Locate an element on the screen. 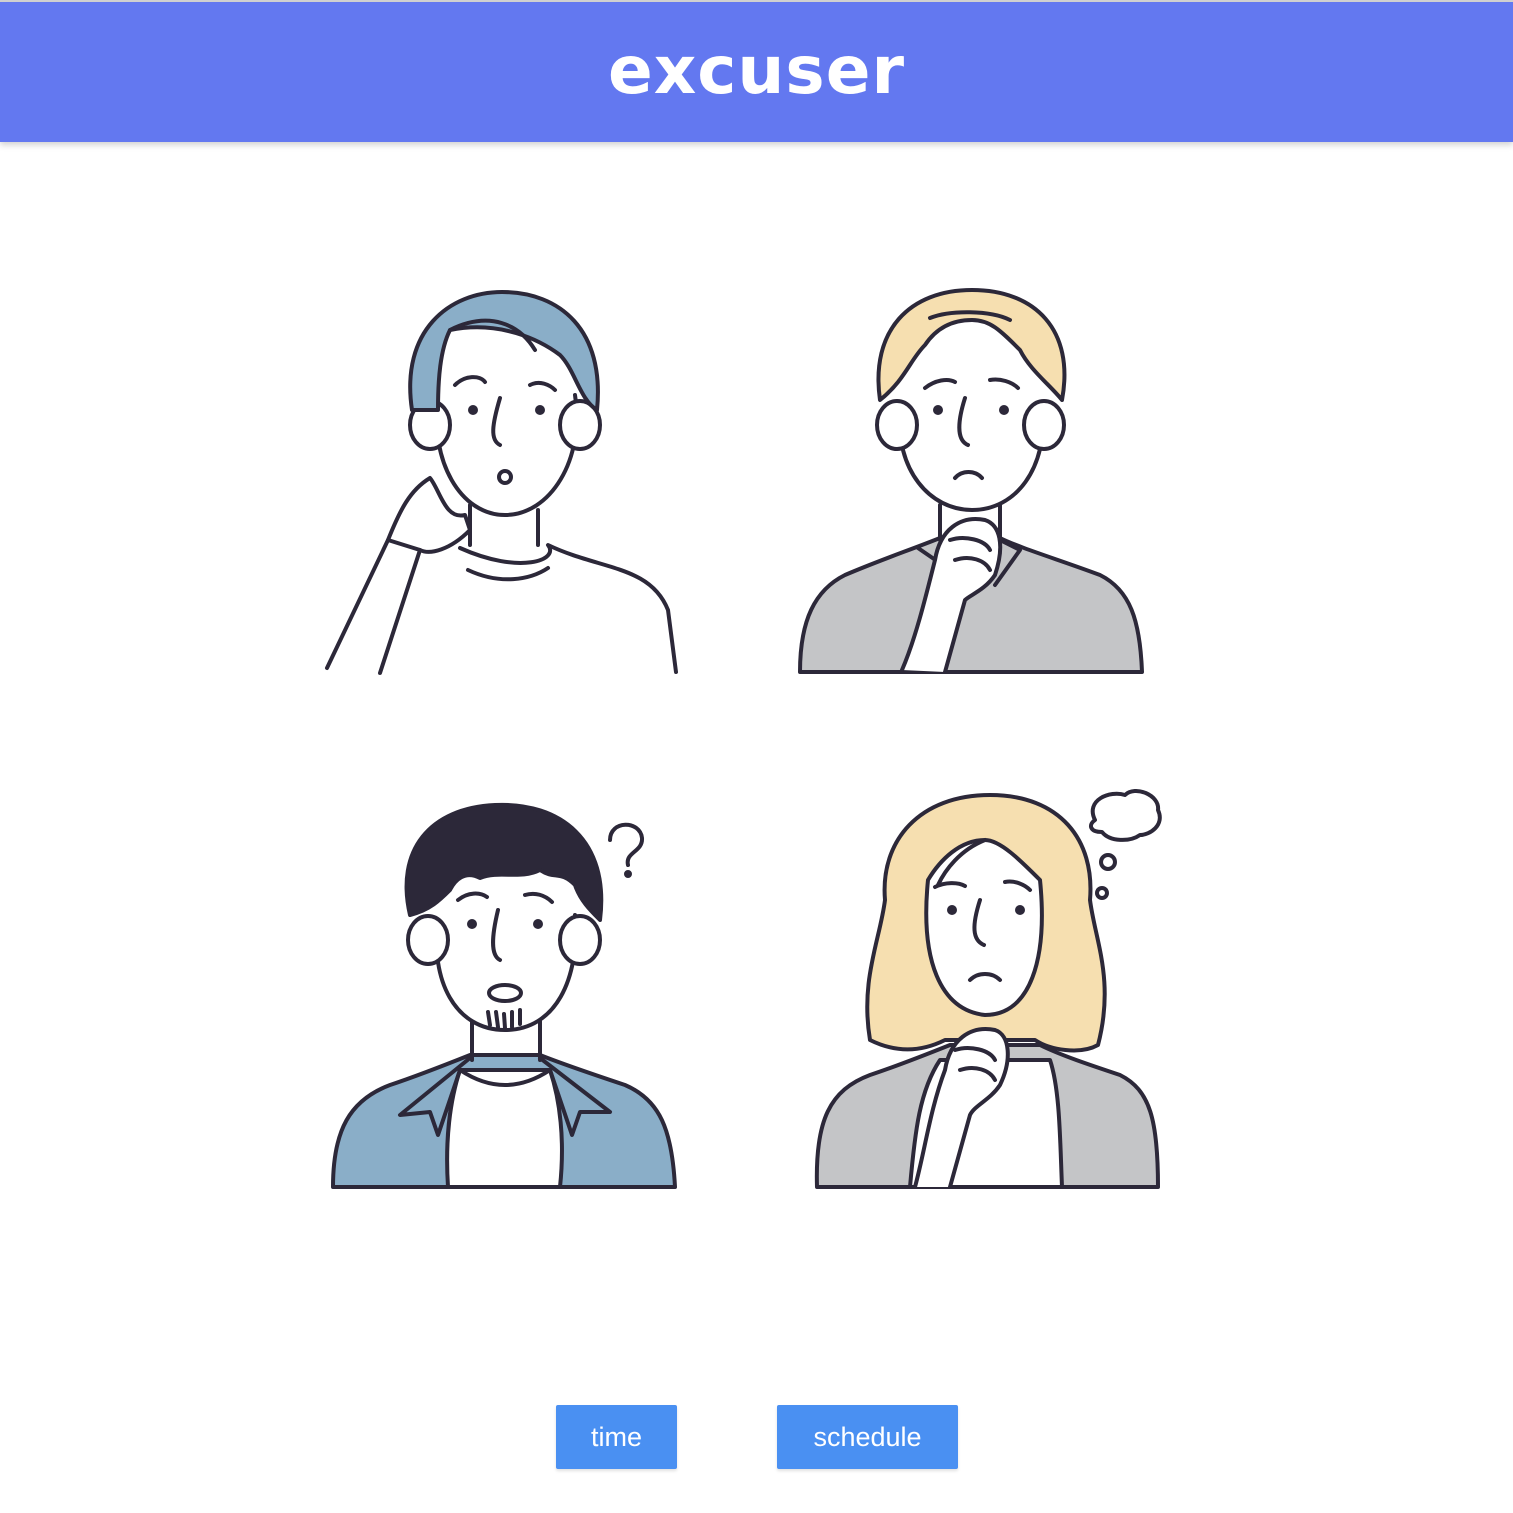 The height and width of the screenshot is (1513, 1513). figure-confused-man is located at coordinates (504, 995).